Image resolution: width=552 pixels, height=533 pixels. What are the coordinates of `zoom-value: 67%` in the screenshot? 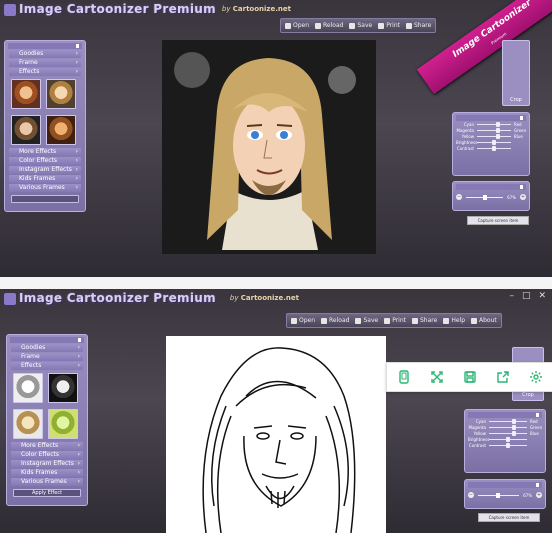 It's located at (527, 495).